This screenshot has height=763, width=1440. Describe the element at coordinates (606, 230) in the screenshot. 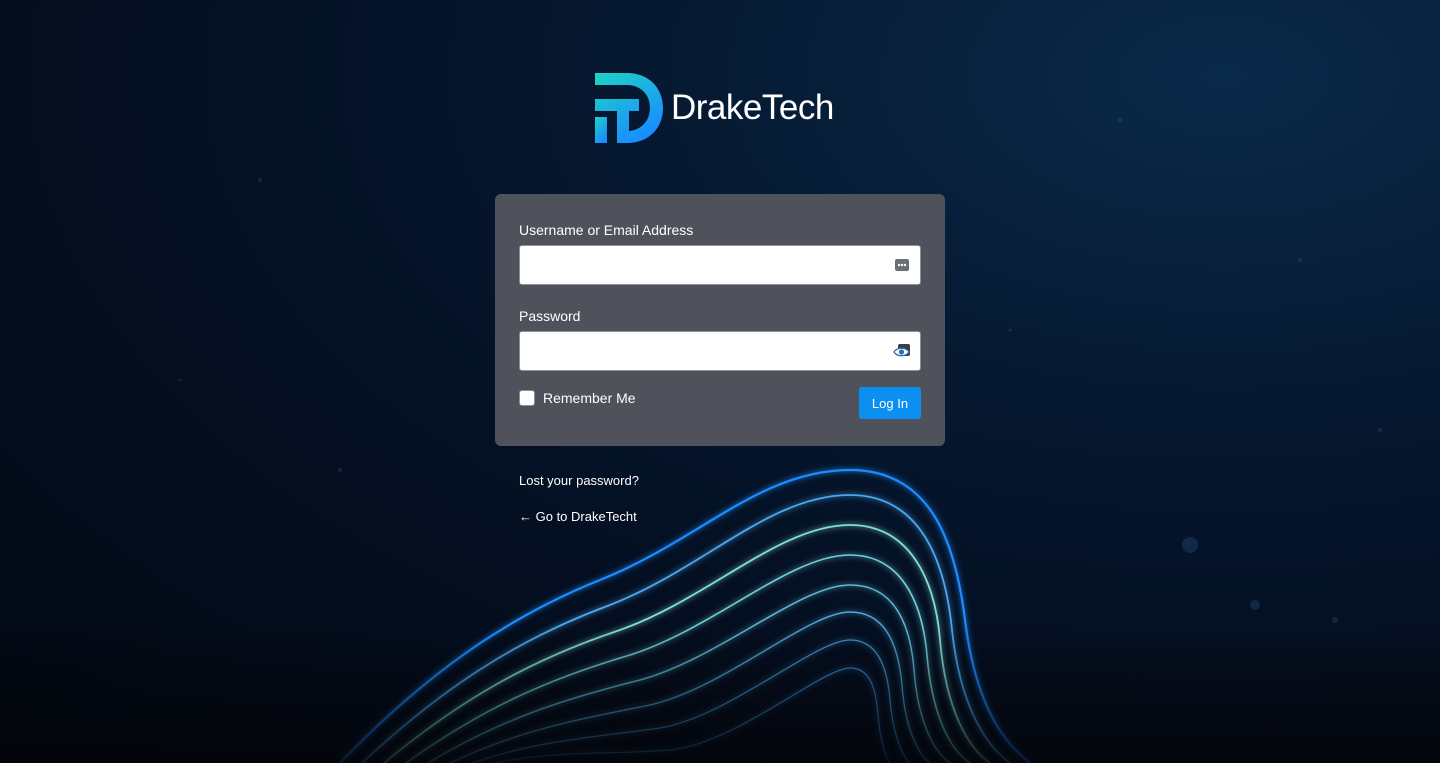

I see `username-label: Username or Email Address` at that location.